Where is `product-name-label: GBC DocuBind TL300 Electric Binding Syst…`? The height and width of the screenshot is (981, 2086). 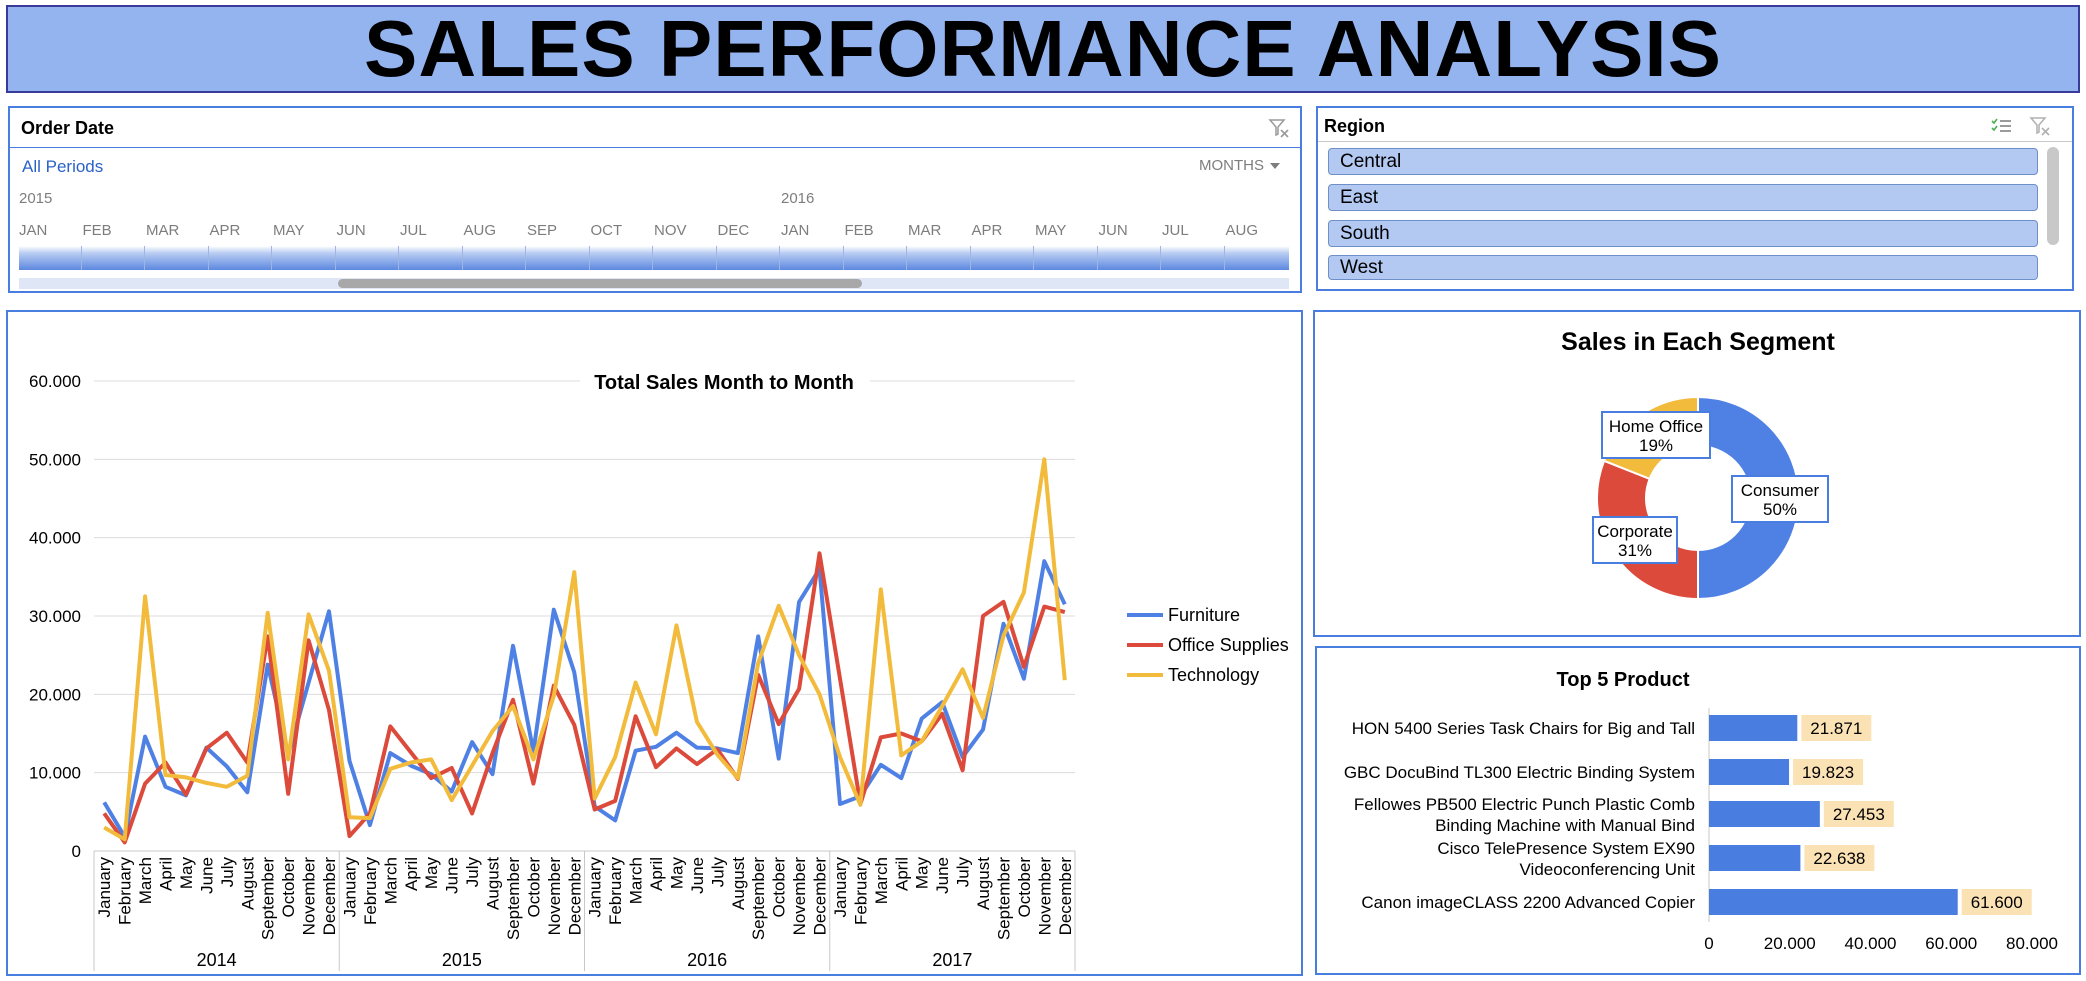 product-name-label: GBC DocuBind TL300 Electric Binding Syst… is located at coordinates (1519, 772).